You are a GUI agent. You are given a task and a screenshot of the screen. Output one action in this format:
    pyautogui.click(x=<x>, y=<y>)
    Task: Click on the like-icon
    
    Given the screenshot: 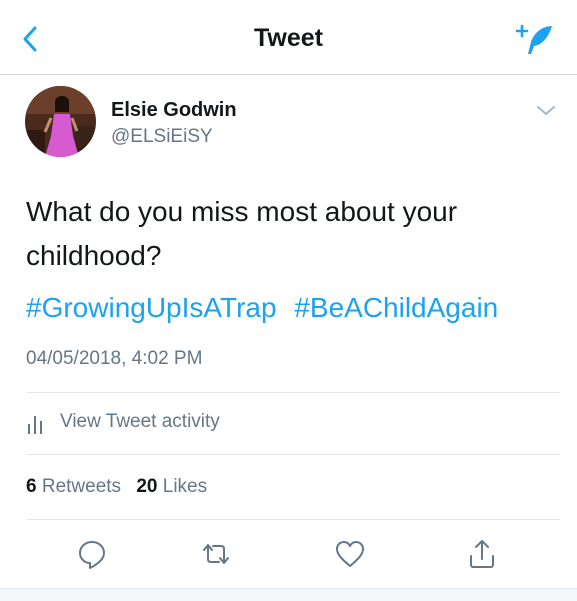 What is the action you would take?
    pyautogui.click(x=350, y=554)
    